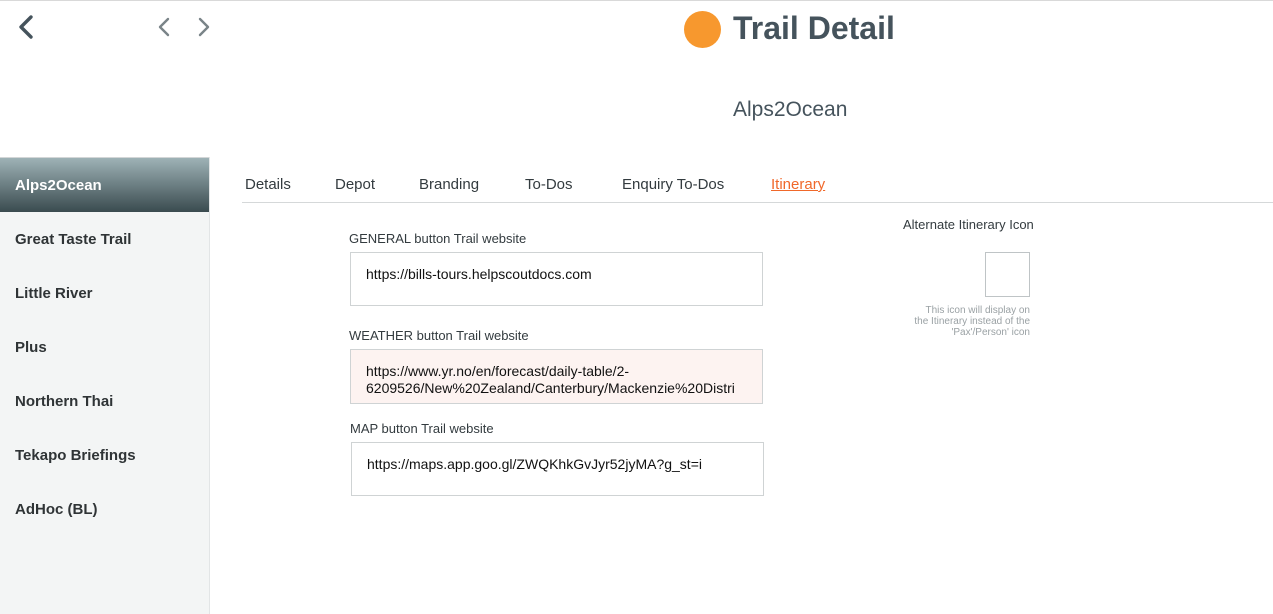 The width and height of the screenshot is (1273, 614). Describe the element at coordinates (757, 202) in the screenshot. I see `tabs-divider` at that location.